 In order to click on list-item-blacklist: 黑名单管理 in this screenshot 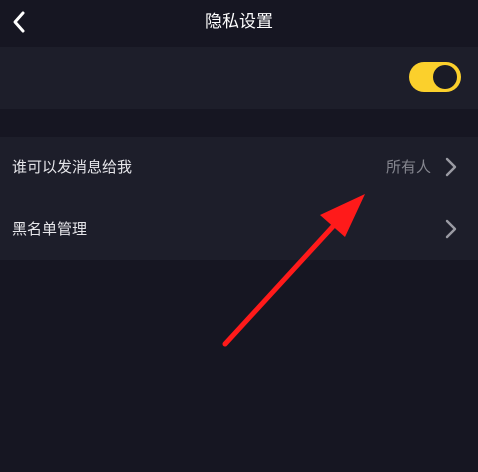, I will do `click(239, 229)`.